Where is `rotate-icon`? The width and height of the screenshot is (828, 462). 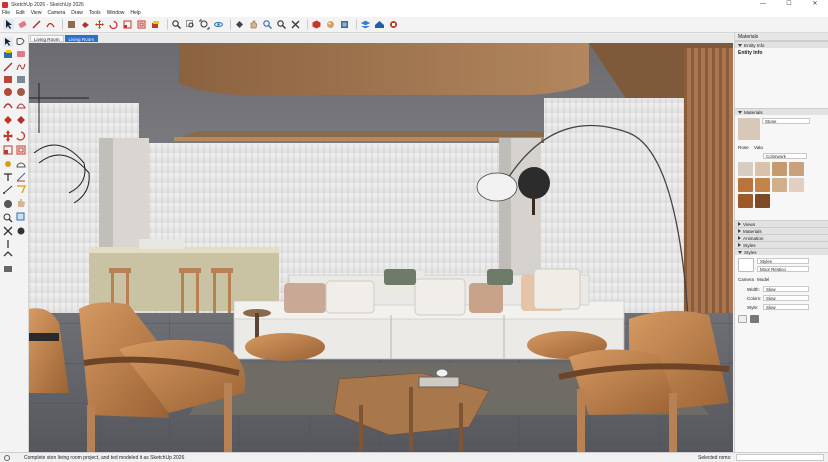
rotate-icon is located at coordinates (21, 136).